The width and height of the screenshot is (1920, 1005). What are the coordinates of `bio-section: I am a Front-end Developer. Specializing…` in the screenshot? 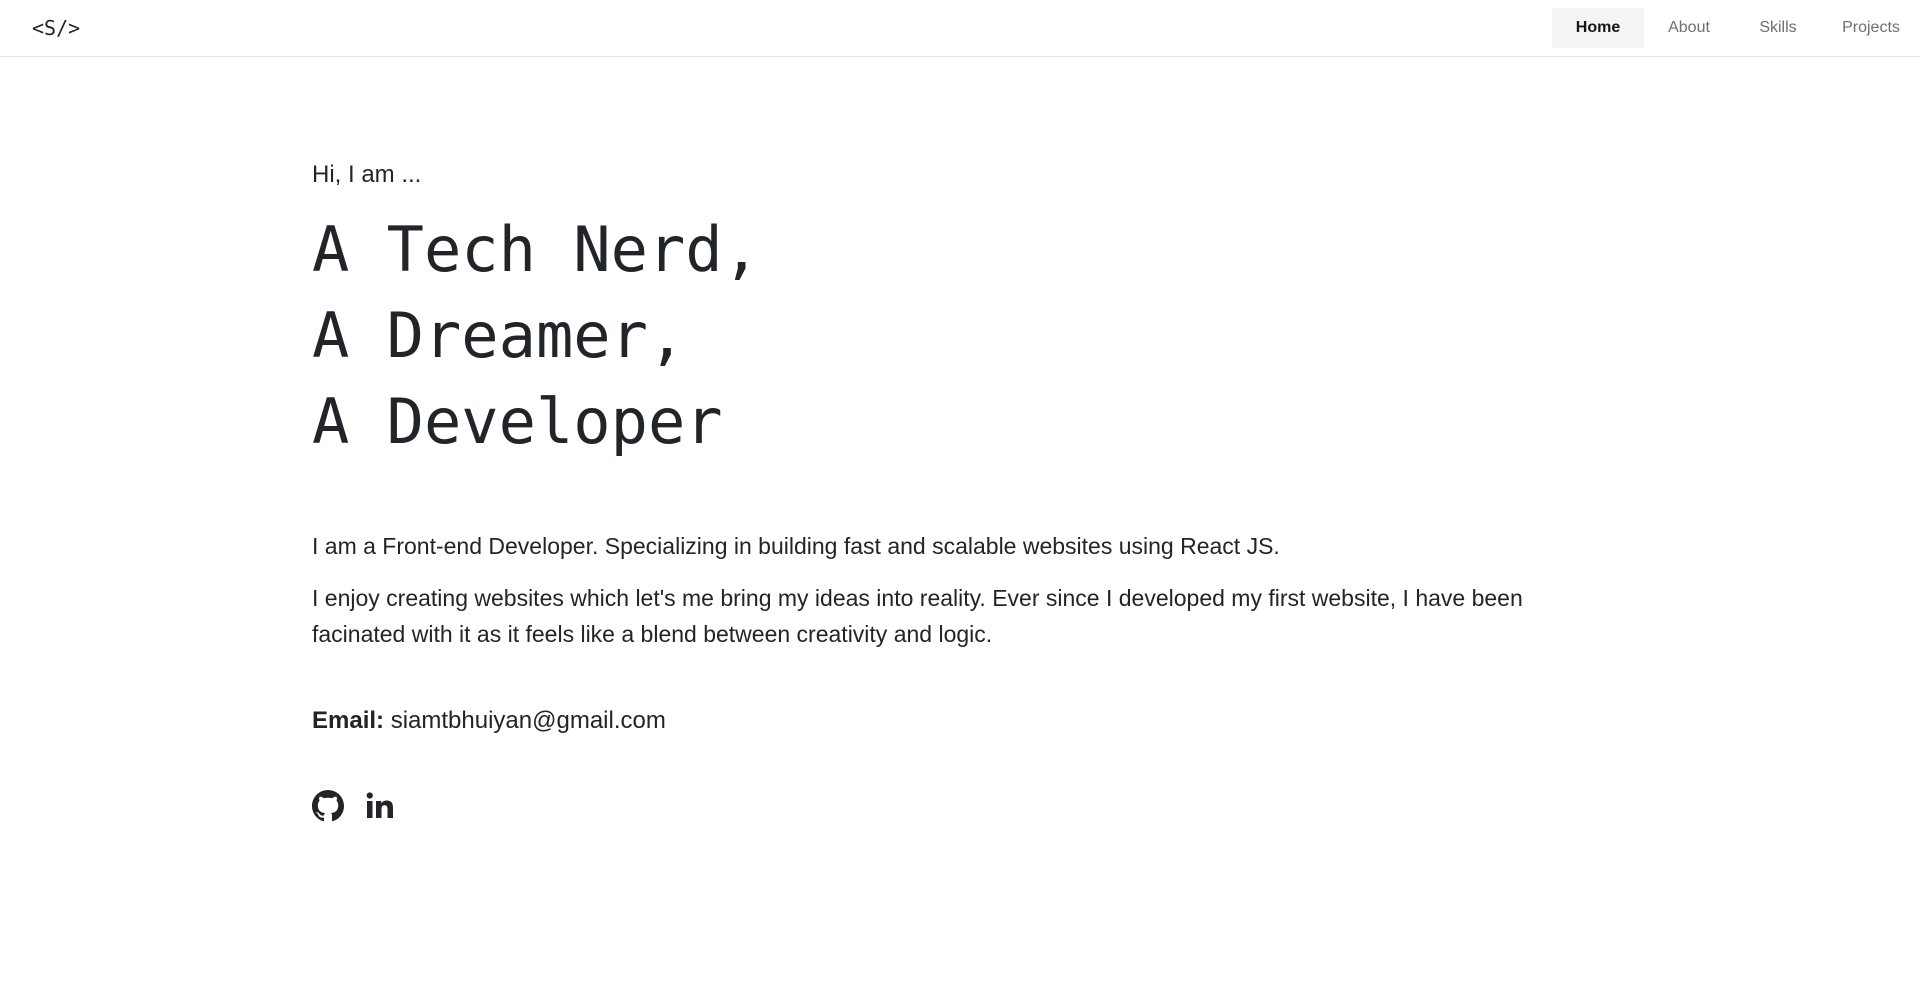 It's located at (962, 590).